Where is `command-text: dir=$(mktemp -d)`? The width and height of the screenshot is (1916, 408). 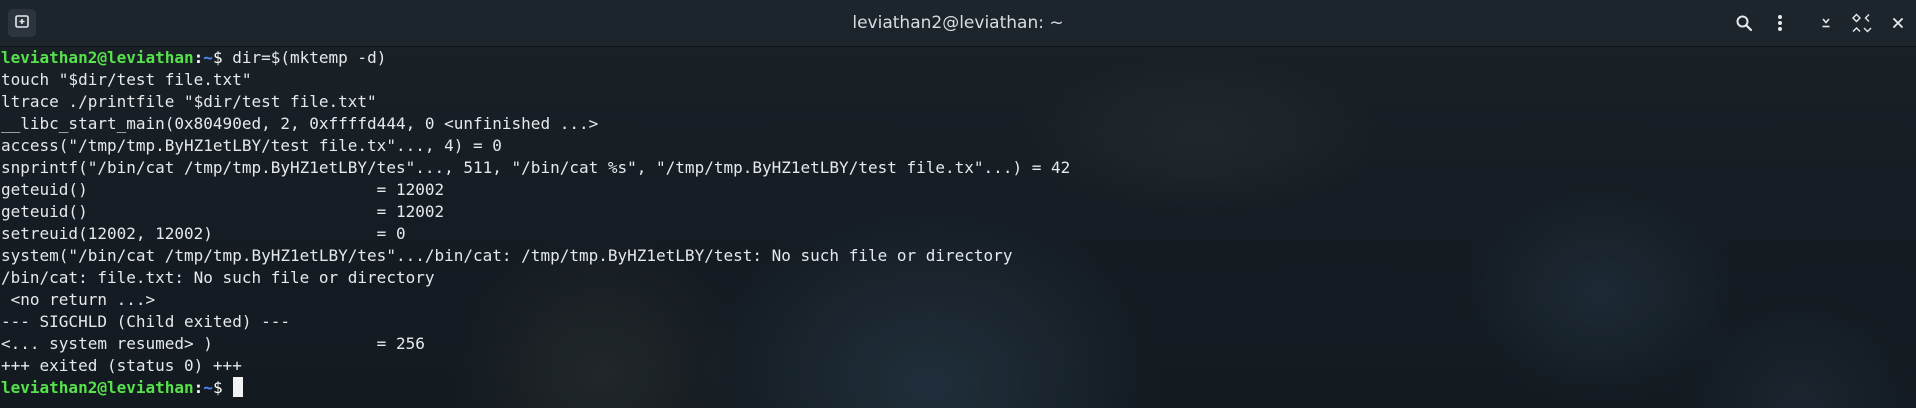 command-text: dir=$(mktemp -d) is located at coordinates (309, 57).